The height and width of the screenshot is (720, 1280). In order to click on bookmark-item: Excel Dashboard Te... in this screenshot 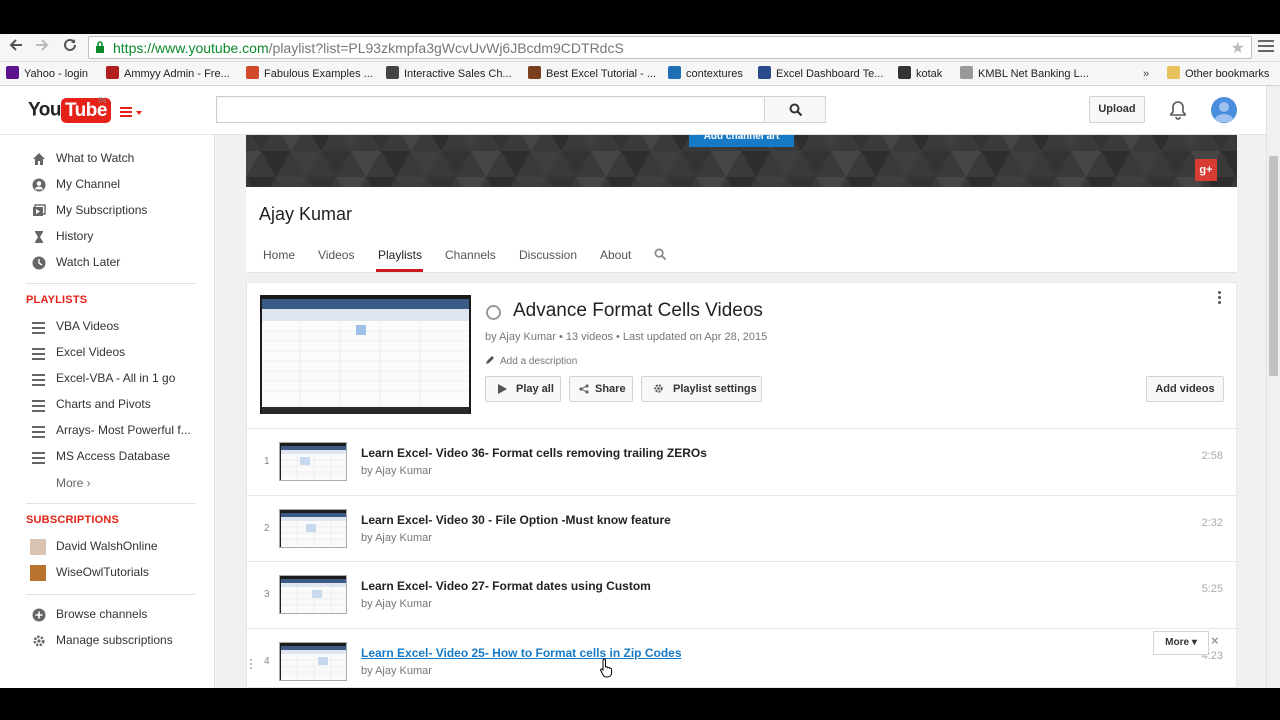, I will do `click(820, 74)`.